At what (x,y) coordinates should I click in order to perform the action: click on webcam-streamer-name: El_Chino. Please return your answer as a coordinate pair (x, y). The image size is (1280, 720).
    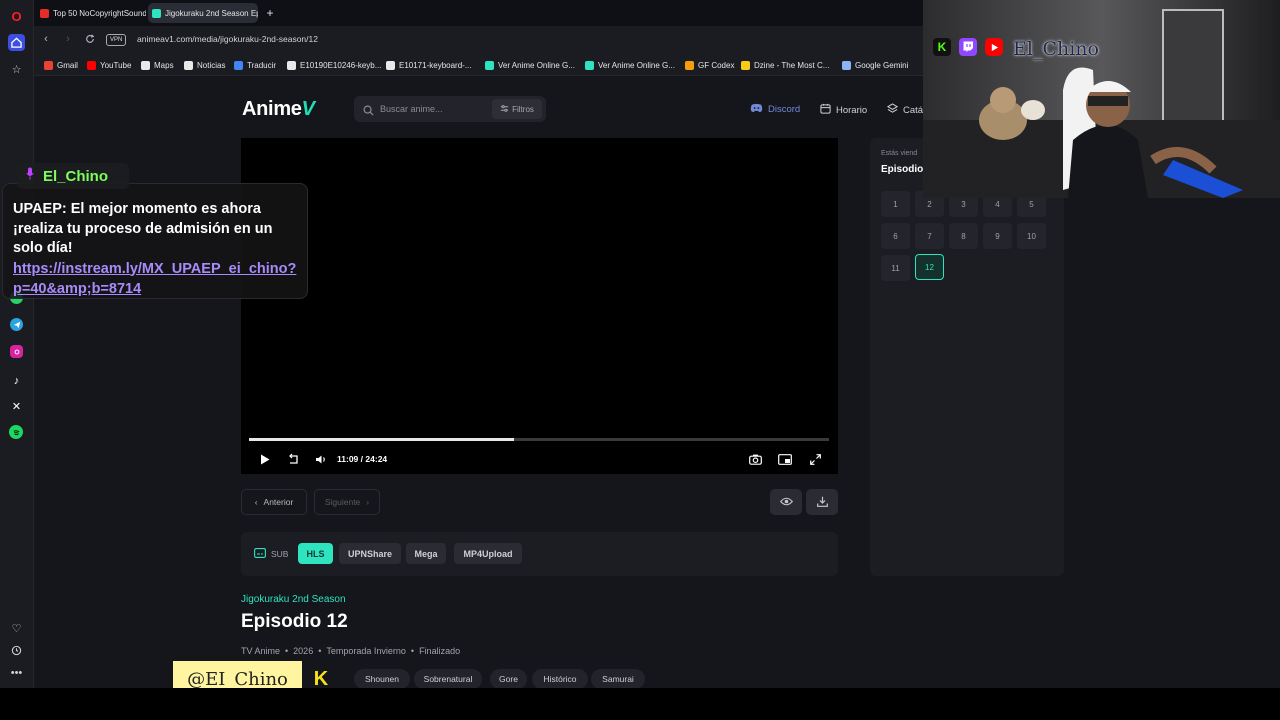
    Looking at the image, I should click on (1056, 49).